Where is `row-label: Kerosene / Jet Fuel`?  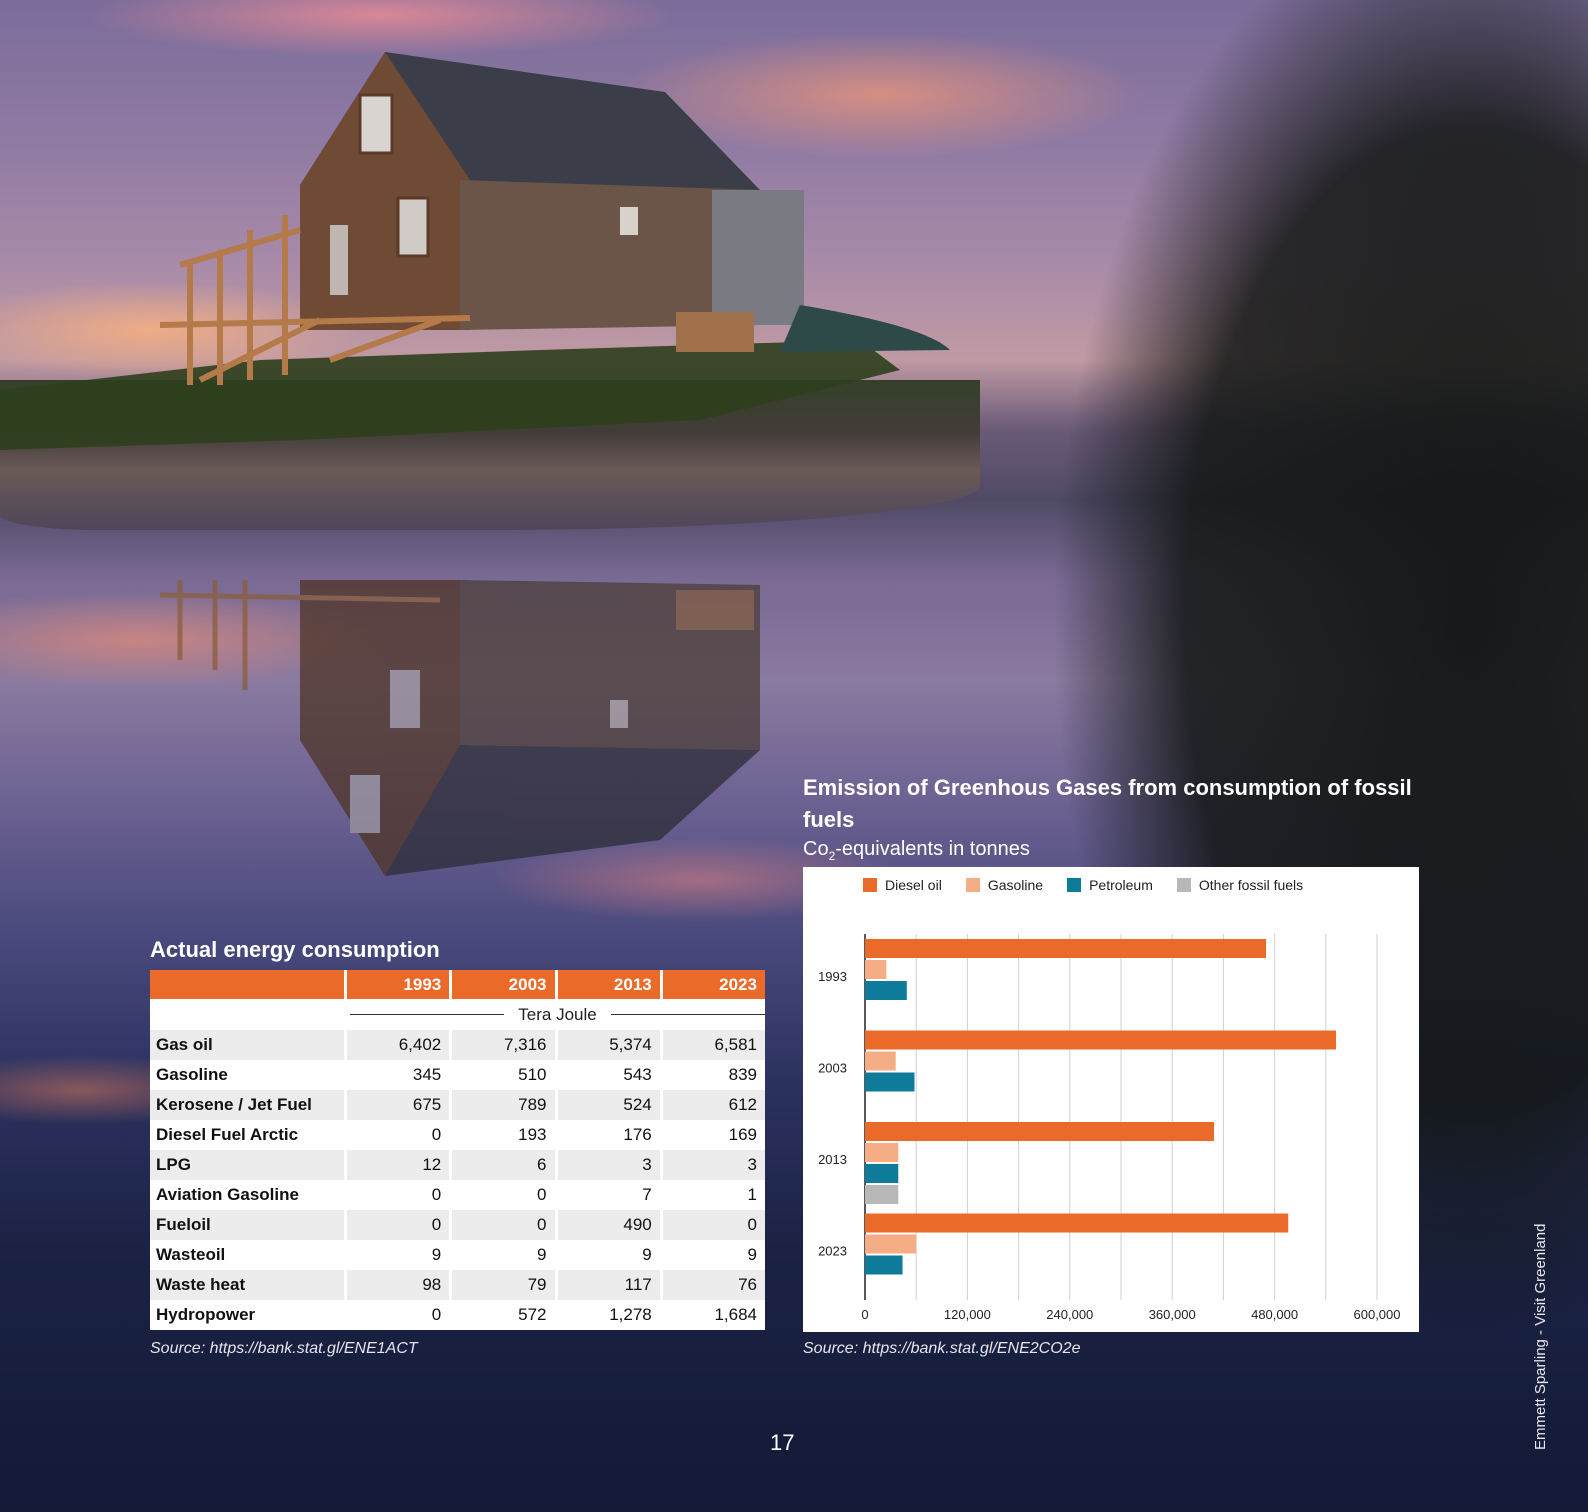
row-label: Kerosene / Jet Fuel is located at coordinates (247, 1105).